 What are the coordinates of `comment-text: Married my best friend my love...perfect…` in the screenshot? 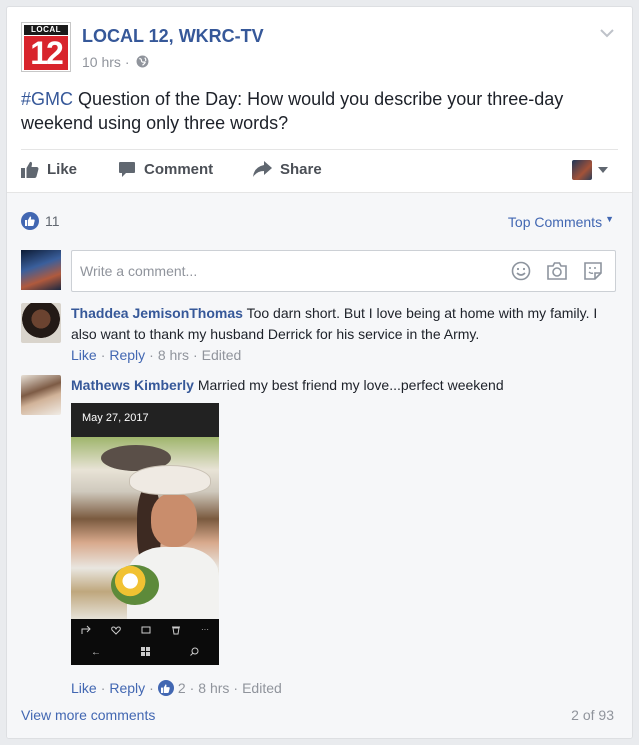 It's located at (348, 385).